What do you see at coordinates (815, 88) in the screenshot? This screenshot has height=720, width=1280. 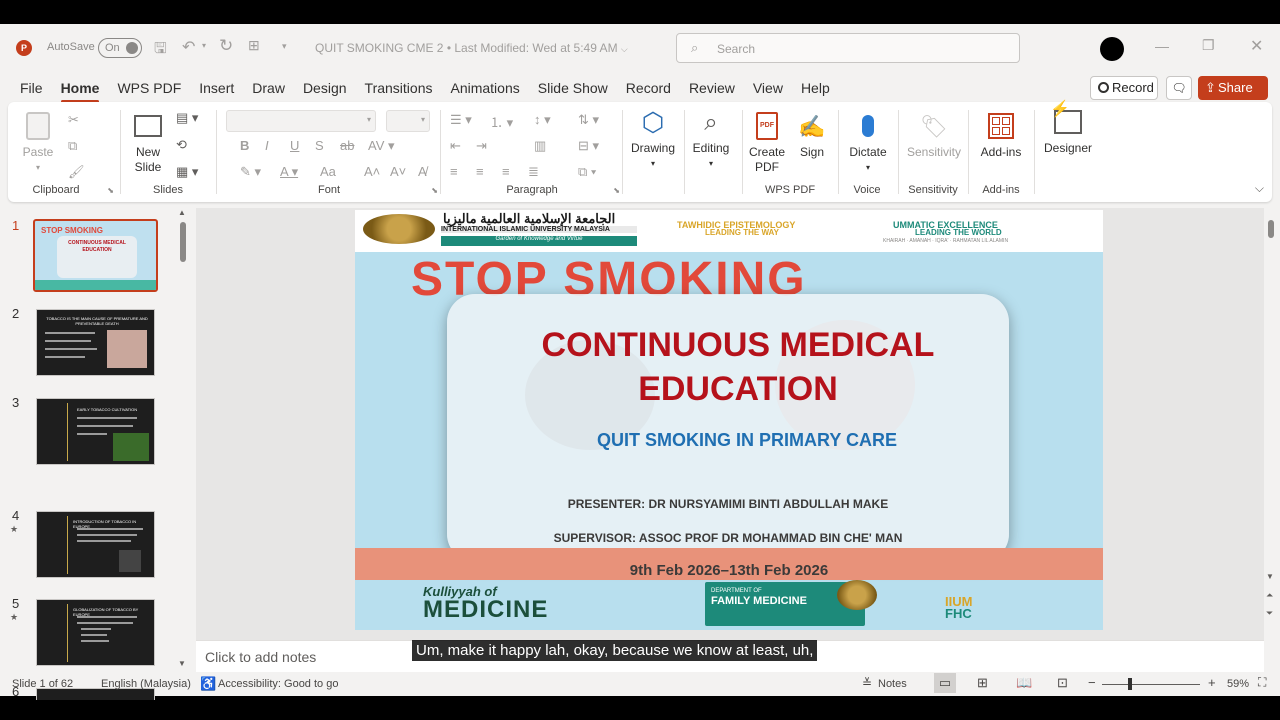 I see `menu-help: Help` at bounding box center [815, 88].